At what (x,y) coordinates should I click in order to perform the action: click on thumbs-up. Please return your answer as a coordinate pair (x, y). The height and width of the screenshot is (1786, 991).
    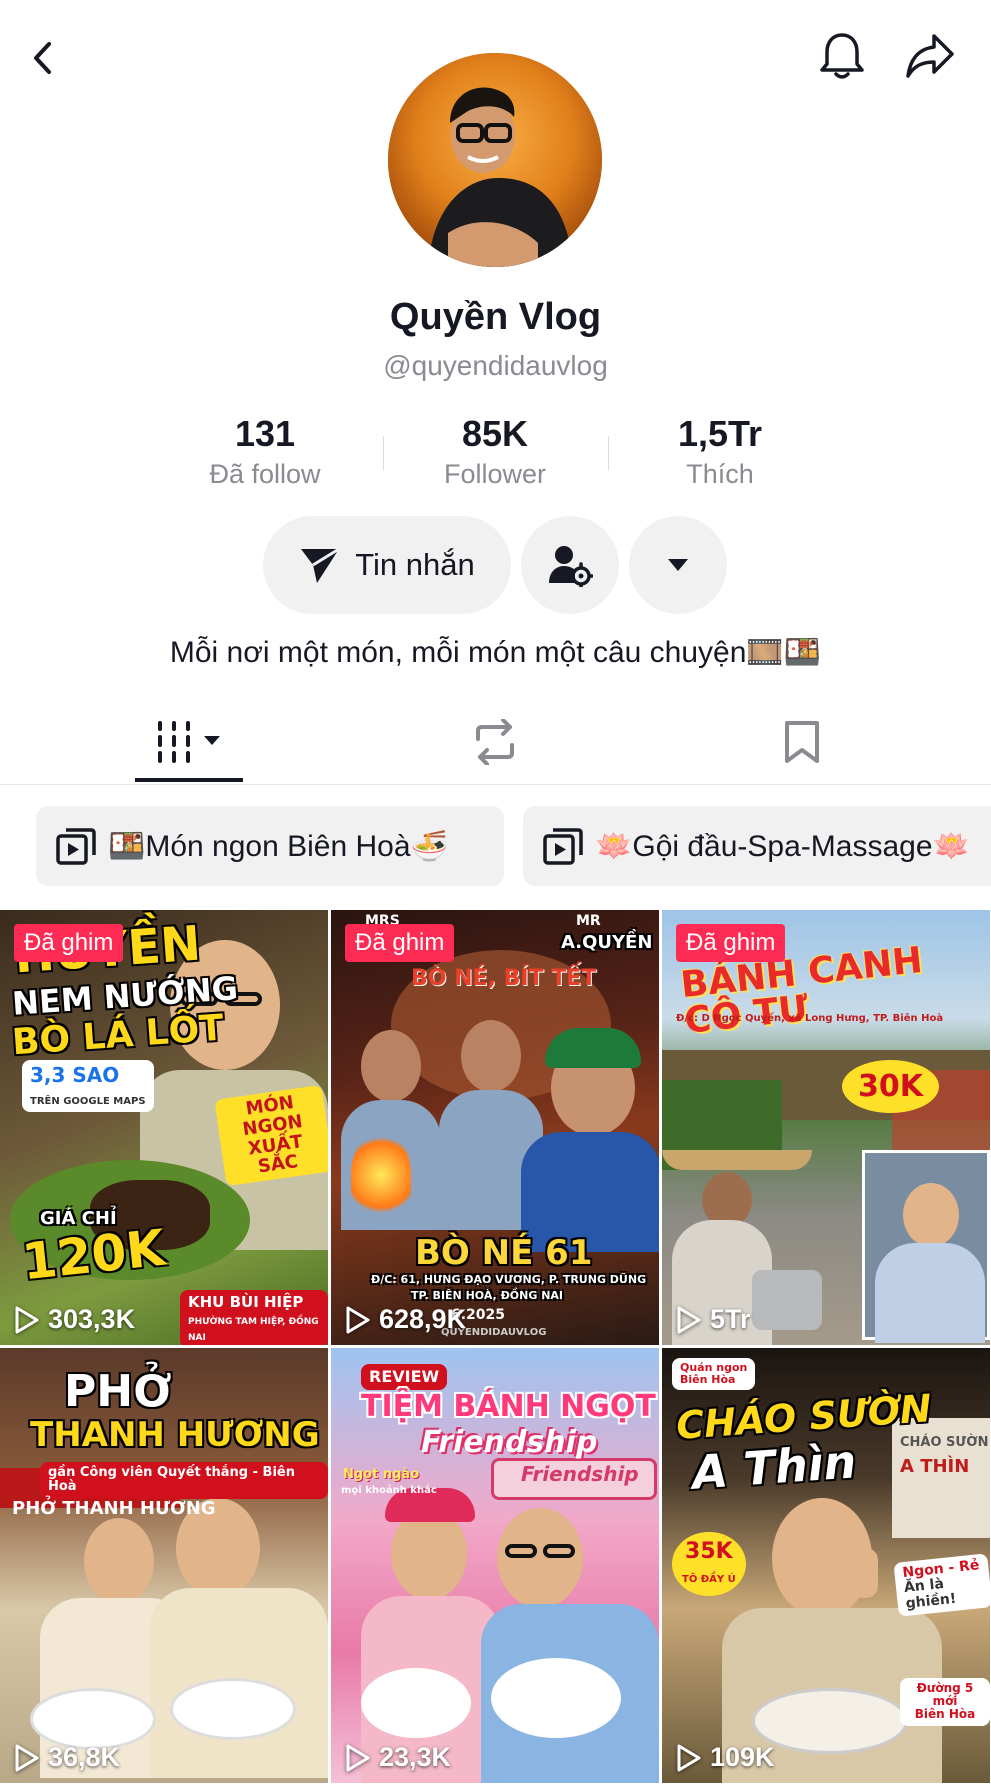
    Looking at the image, I should click on (865, 1573).